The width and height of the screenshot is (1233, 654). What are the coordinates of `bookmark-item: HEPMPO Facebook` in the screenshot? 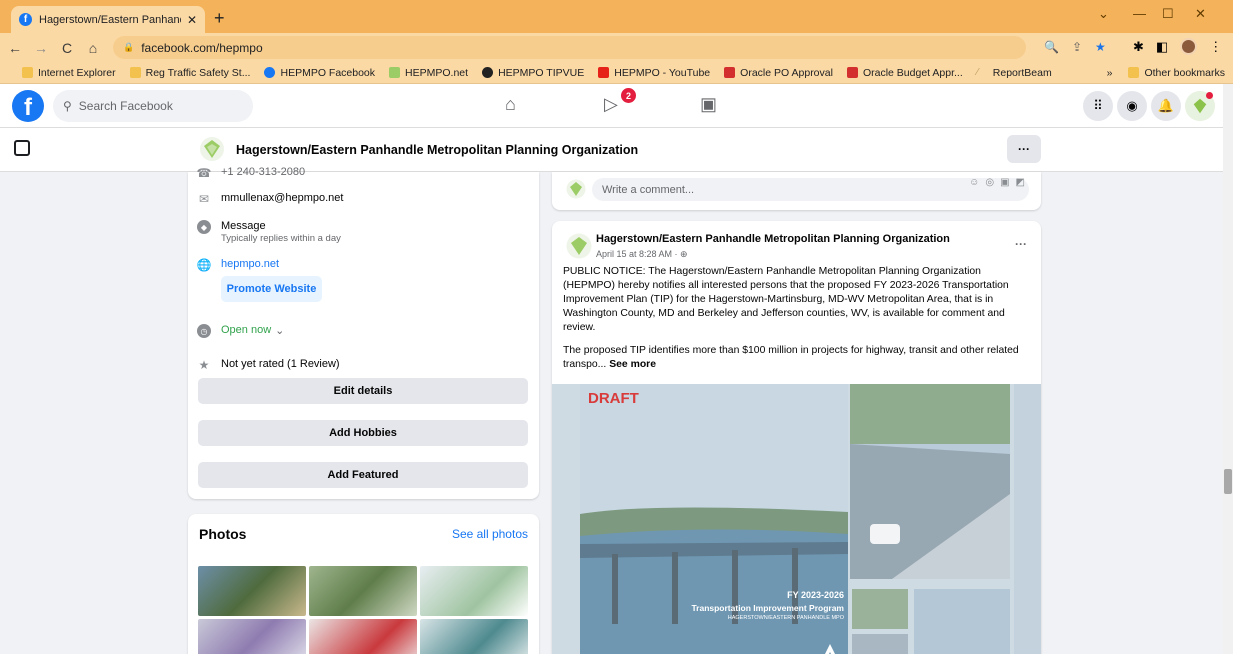 It's located at (319, 73).